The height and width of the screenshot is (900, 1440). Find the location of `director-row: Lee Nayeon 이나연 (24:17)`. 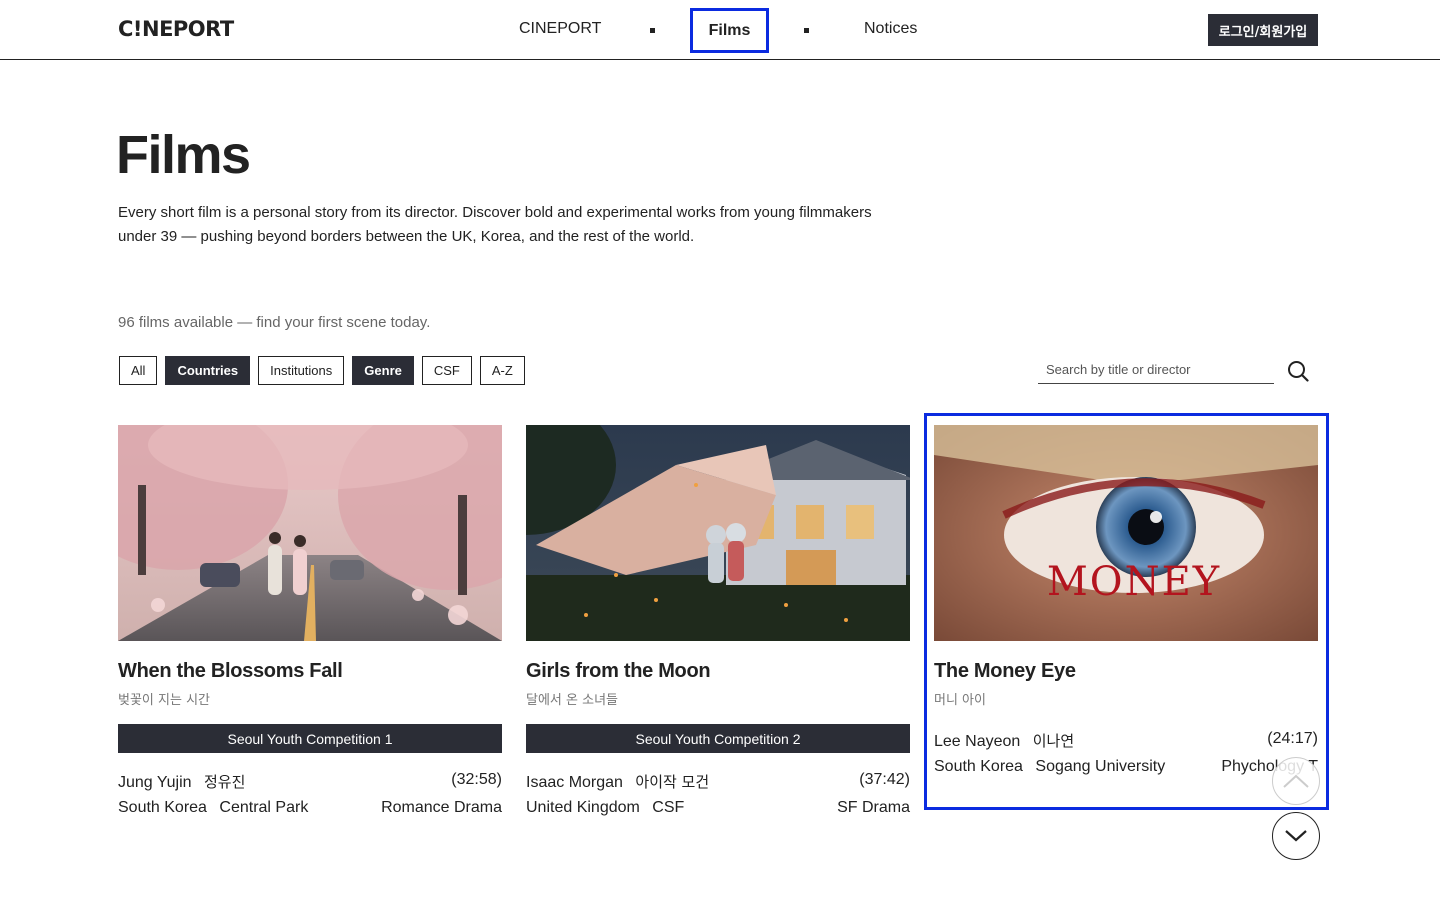

director-row: Lee Nayeon 이나연 (24:17) is located at coordinates (1126, 740).